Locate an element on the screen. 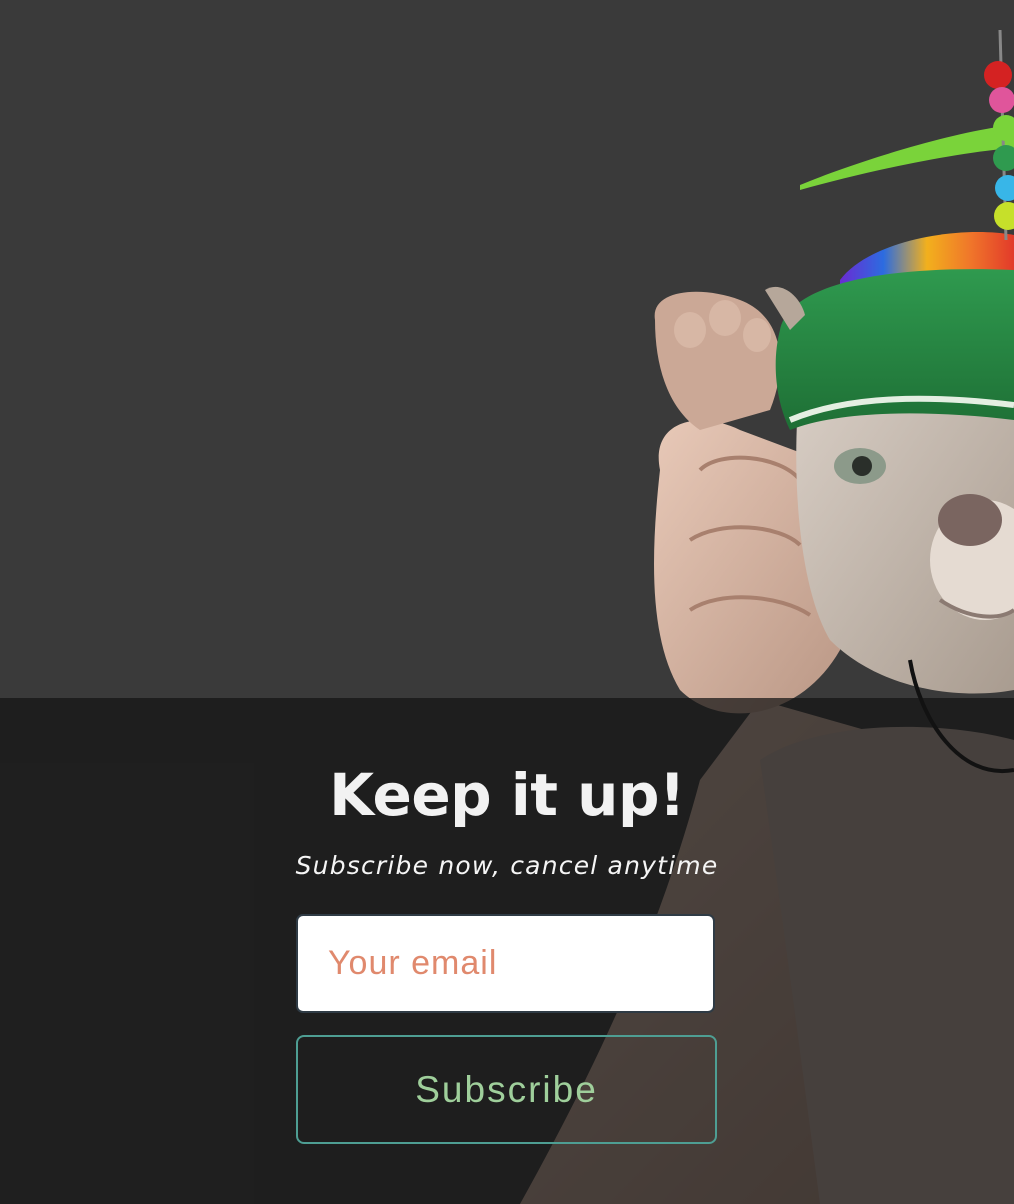 The width and height of the screenshot is (1014, 1204). signup-subheadline: Subscribe now, cancel anytime is located at coordinates (507, 865).